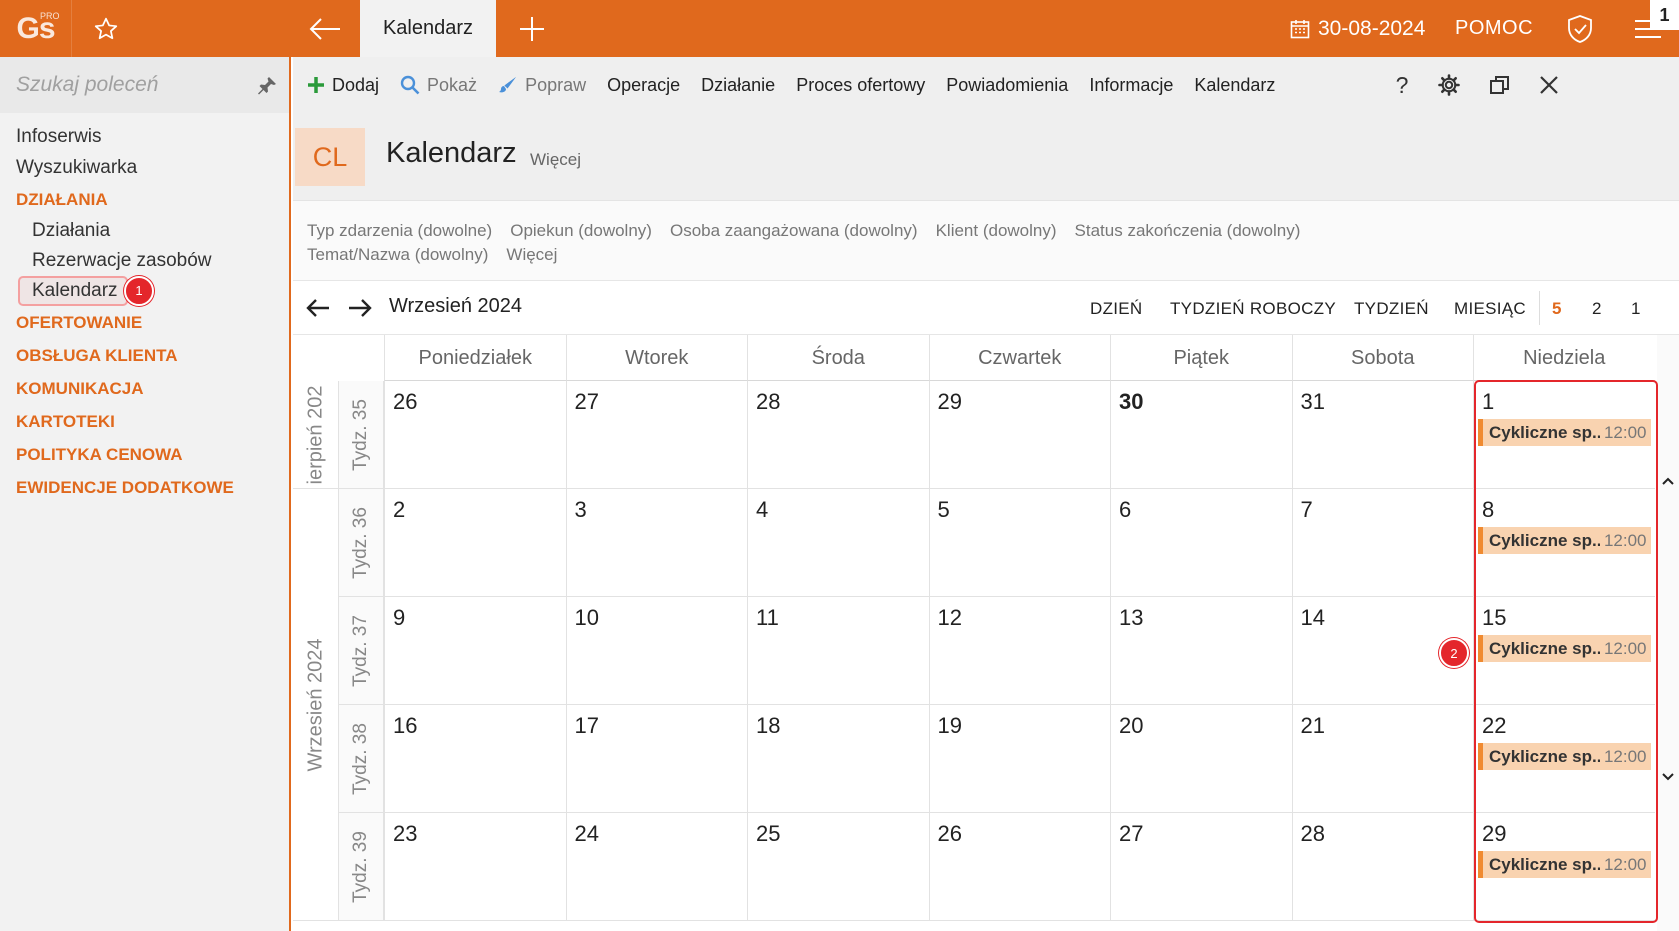 This screenshot has width=1679, height=931. Describe the element at coordinates (1253, 309) in the screenshot. I see `view-workweek-button: TYDZIEŃ ROBOCZY` at that location.